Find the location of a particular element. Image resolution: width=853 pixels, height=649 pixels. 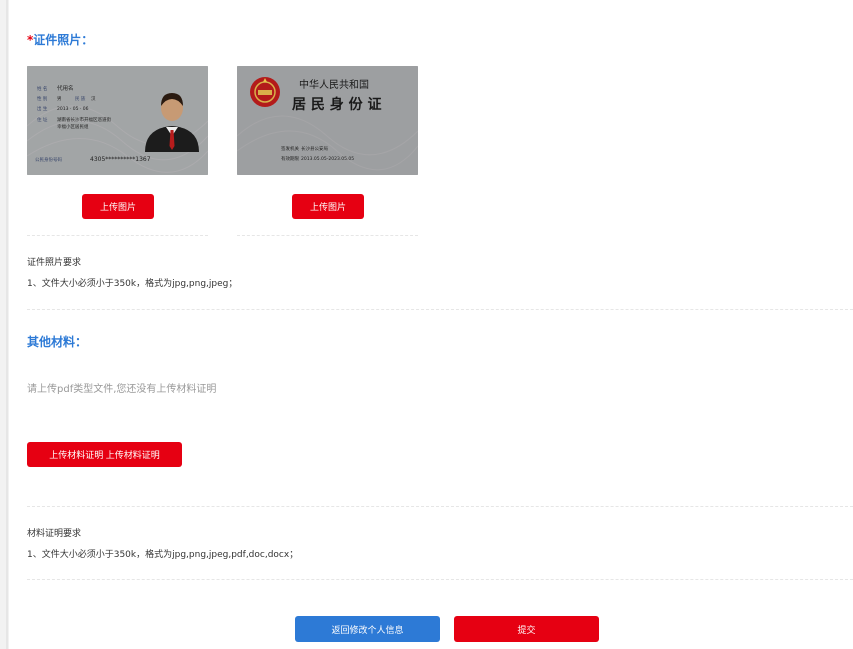

back-divider is located at coordinates (327, 235).